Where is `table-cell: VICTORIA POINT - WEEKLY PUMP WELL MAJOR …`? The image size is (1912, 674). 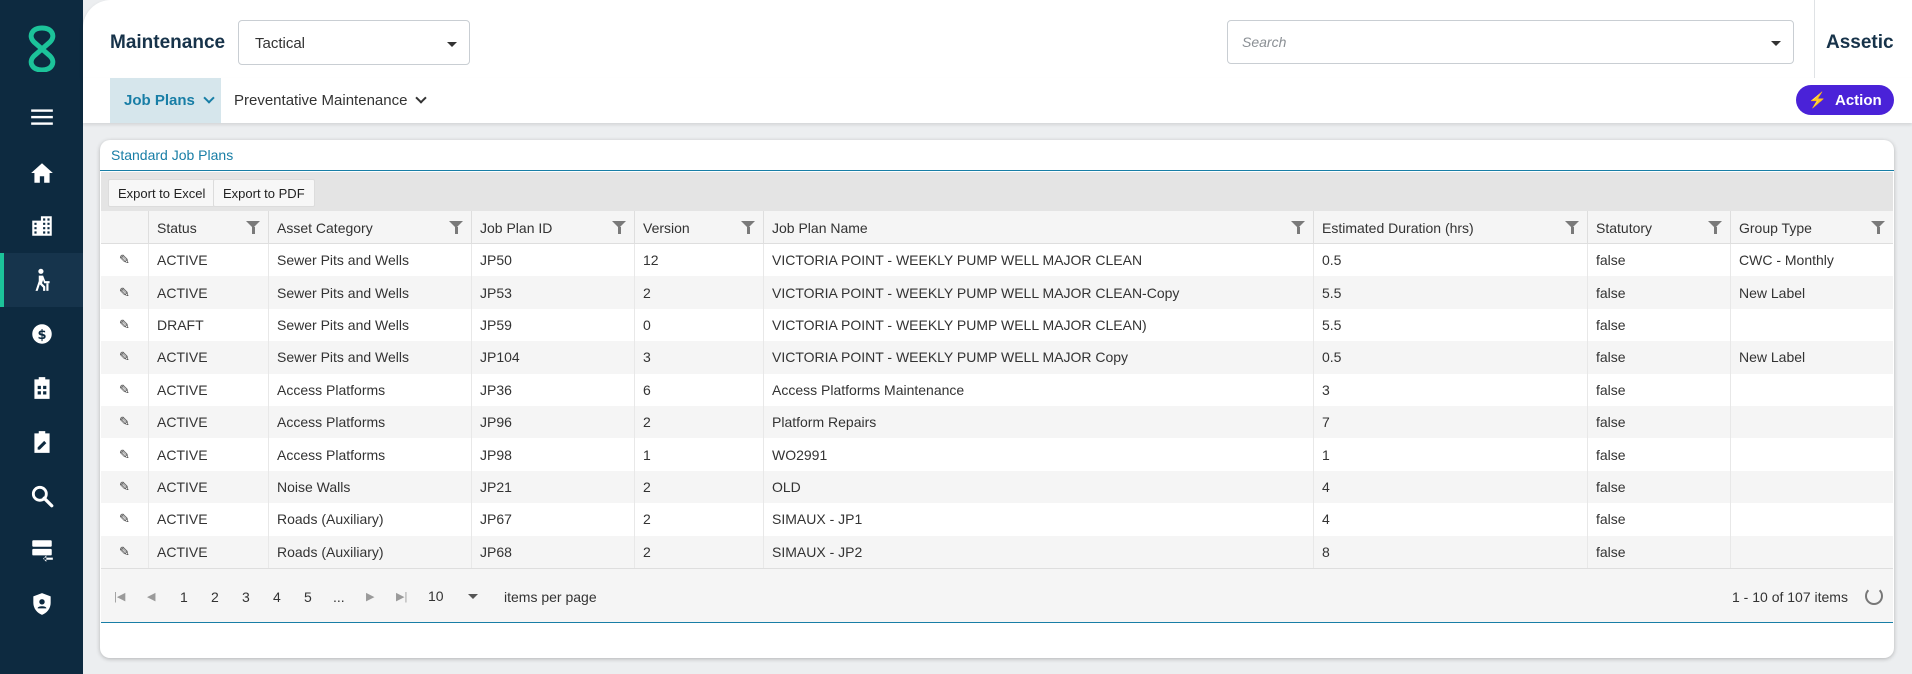 table-cell: VICTORIA POINT - WEEKLY PUMP WELL MAJOR … is located at coordinates (1038, 260).